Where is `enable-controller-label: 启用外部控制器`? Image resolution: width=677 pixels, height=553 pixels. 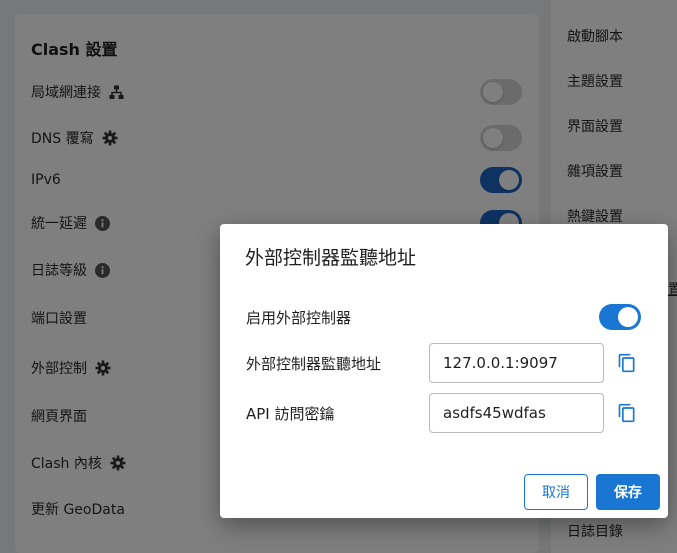
enable-controller-label: 启用外部控制器 is located at coordinates (299, 318).